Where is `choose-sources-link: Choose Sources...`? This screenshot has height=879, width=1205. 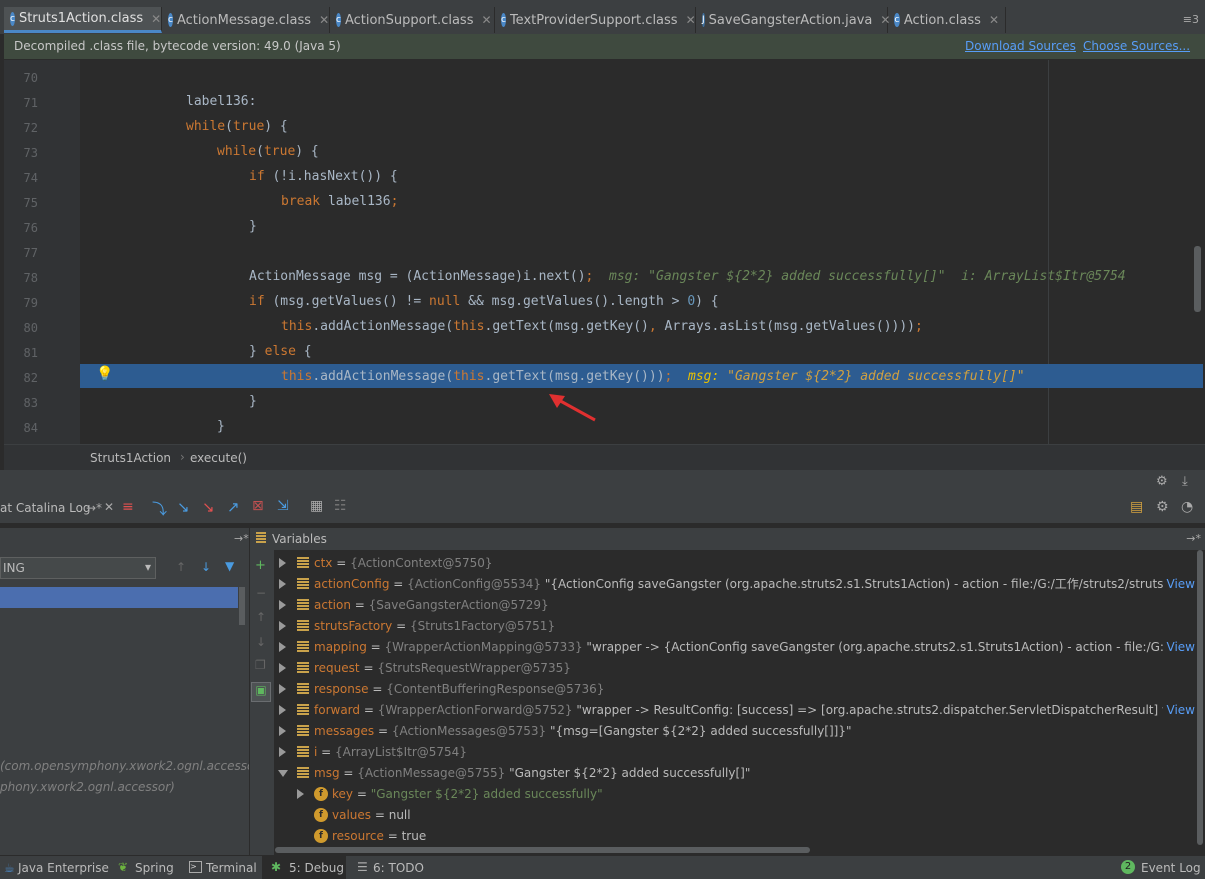
choose-sources-link: Choose Sources... is located at coordinates (1136, 46).